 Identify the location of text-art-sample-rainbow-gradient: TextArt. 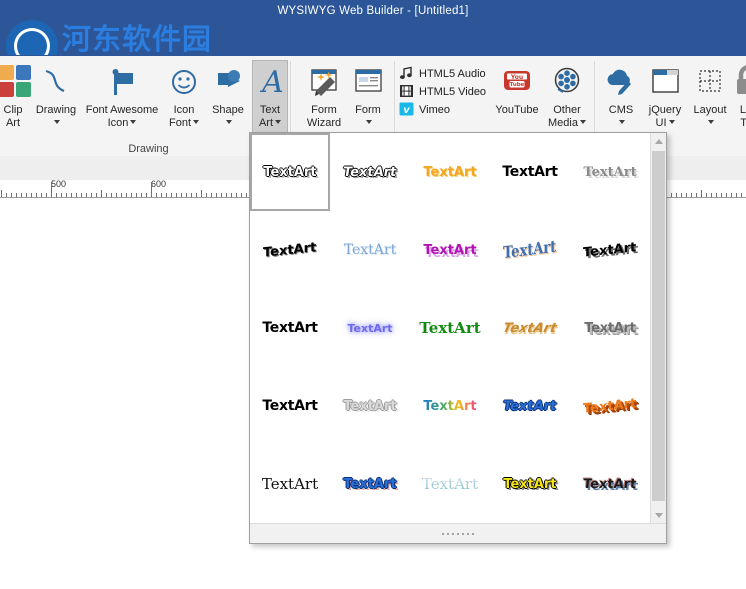
(450, 406).